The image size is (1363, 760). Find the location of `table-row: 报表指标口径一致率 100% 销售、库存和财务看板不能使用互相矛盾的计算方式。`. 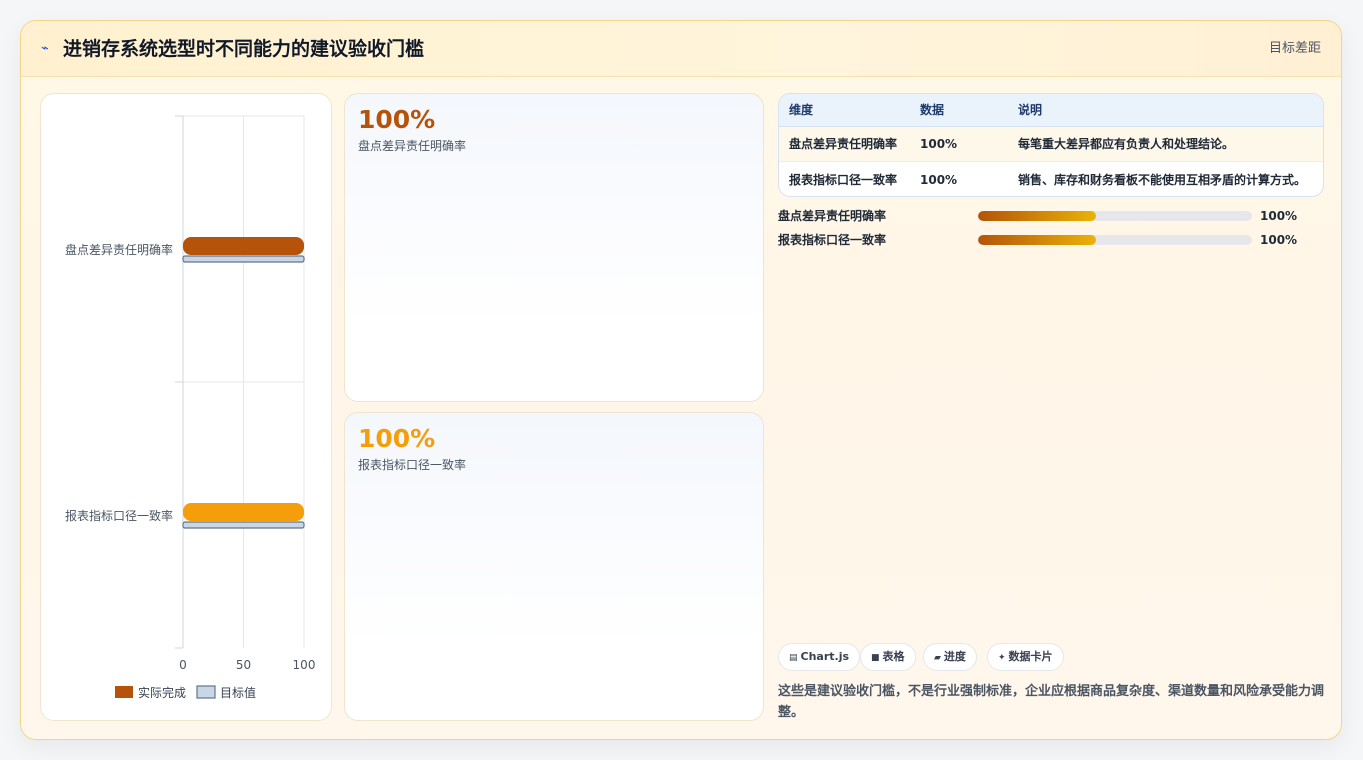

table-row: 报表指标口径一致率 100% 销售、库存和财务看板不能使用互相矛盾的计算方式。 is located at coordinates (1051, 179).